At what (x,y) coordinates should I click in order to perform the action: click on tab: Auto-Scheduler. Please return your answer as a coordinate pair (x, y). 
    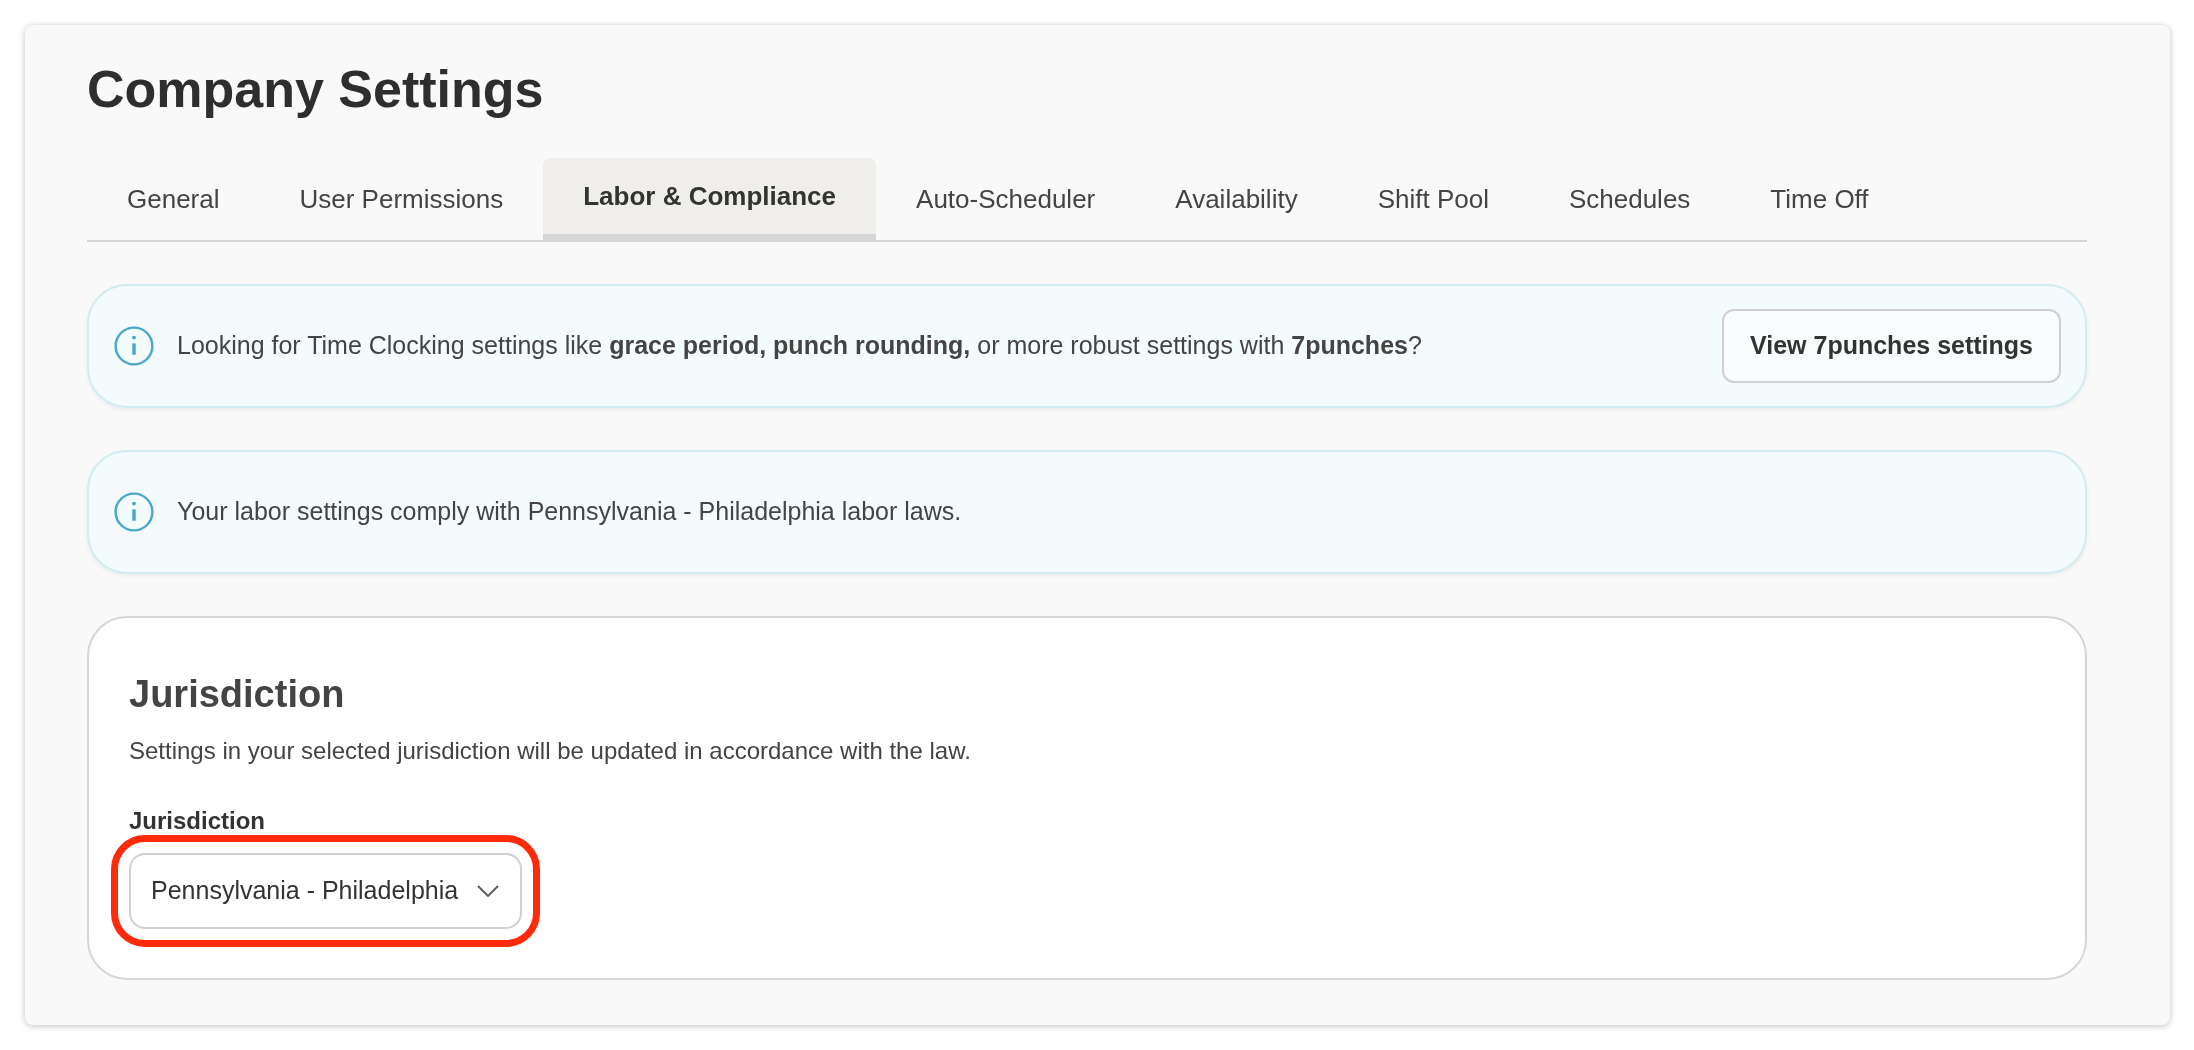
    Looking at the image, I should click on (1006, 199).